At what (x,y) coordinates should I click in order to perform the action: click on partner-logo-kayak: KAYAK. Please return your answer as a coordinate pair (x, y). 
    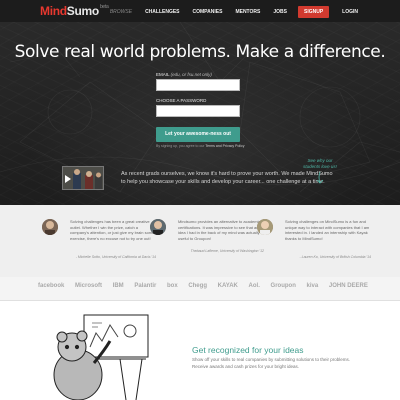
    Looking at the image, I should click on (227, 286).